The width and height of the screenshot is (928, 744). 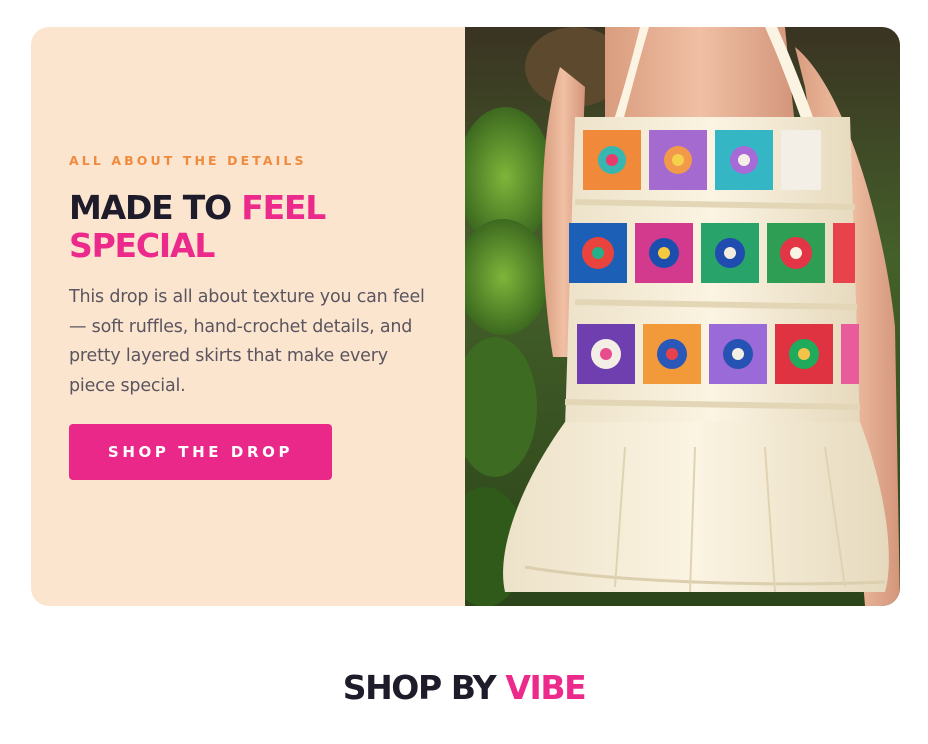 What do you see at coordinates (188, 160) in the screenshot?
I see `hero-eyebrow: ALL ABOUT THE DETAILS` at bounding box center [188, 160].